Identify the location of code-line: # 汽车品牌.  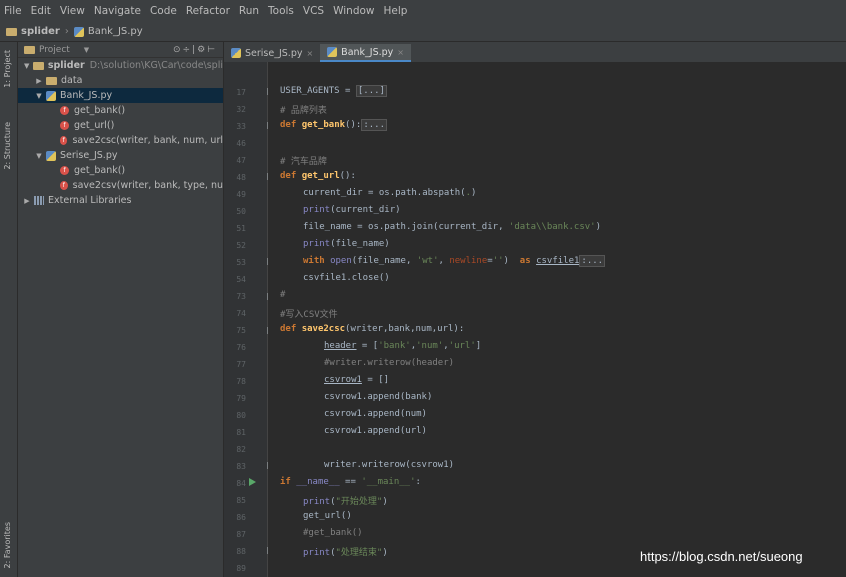
(303, 162).